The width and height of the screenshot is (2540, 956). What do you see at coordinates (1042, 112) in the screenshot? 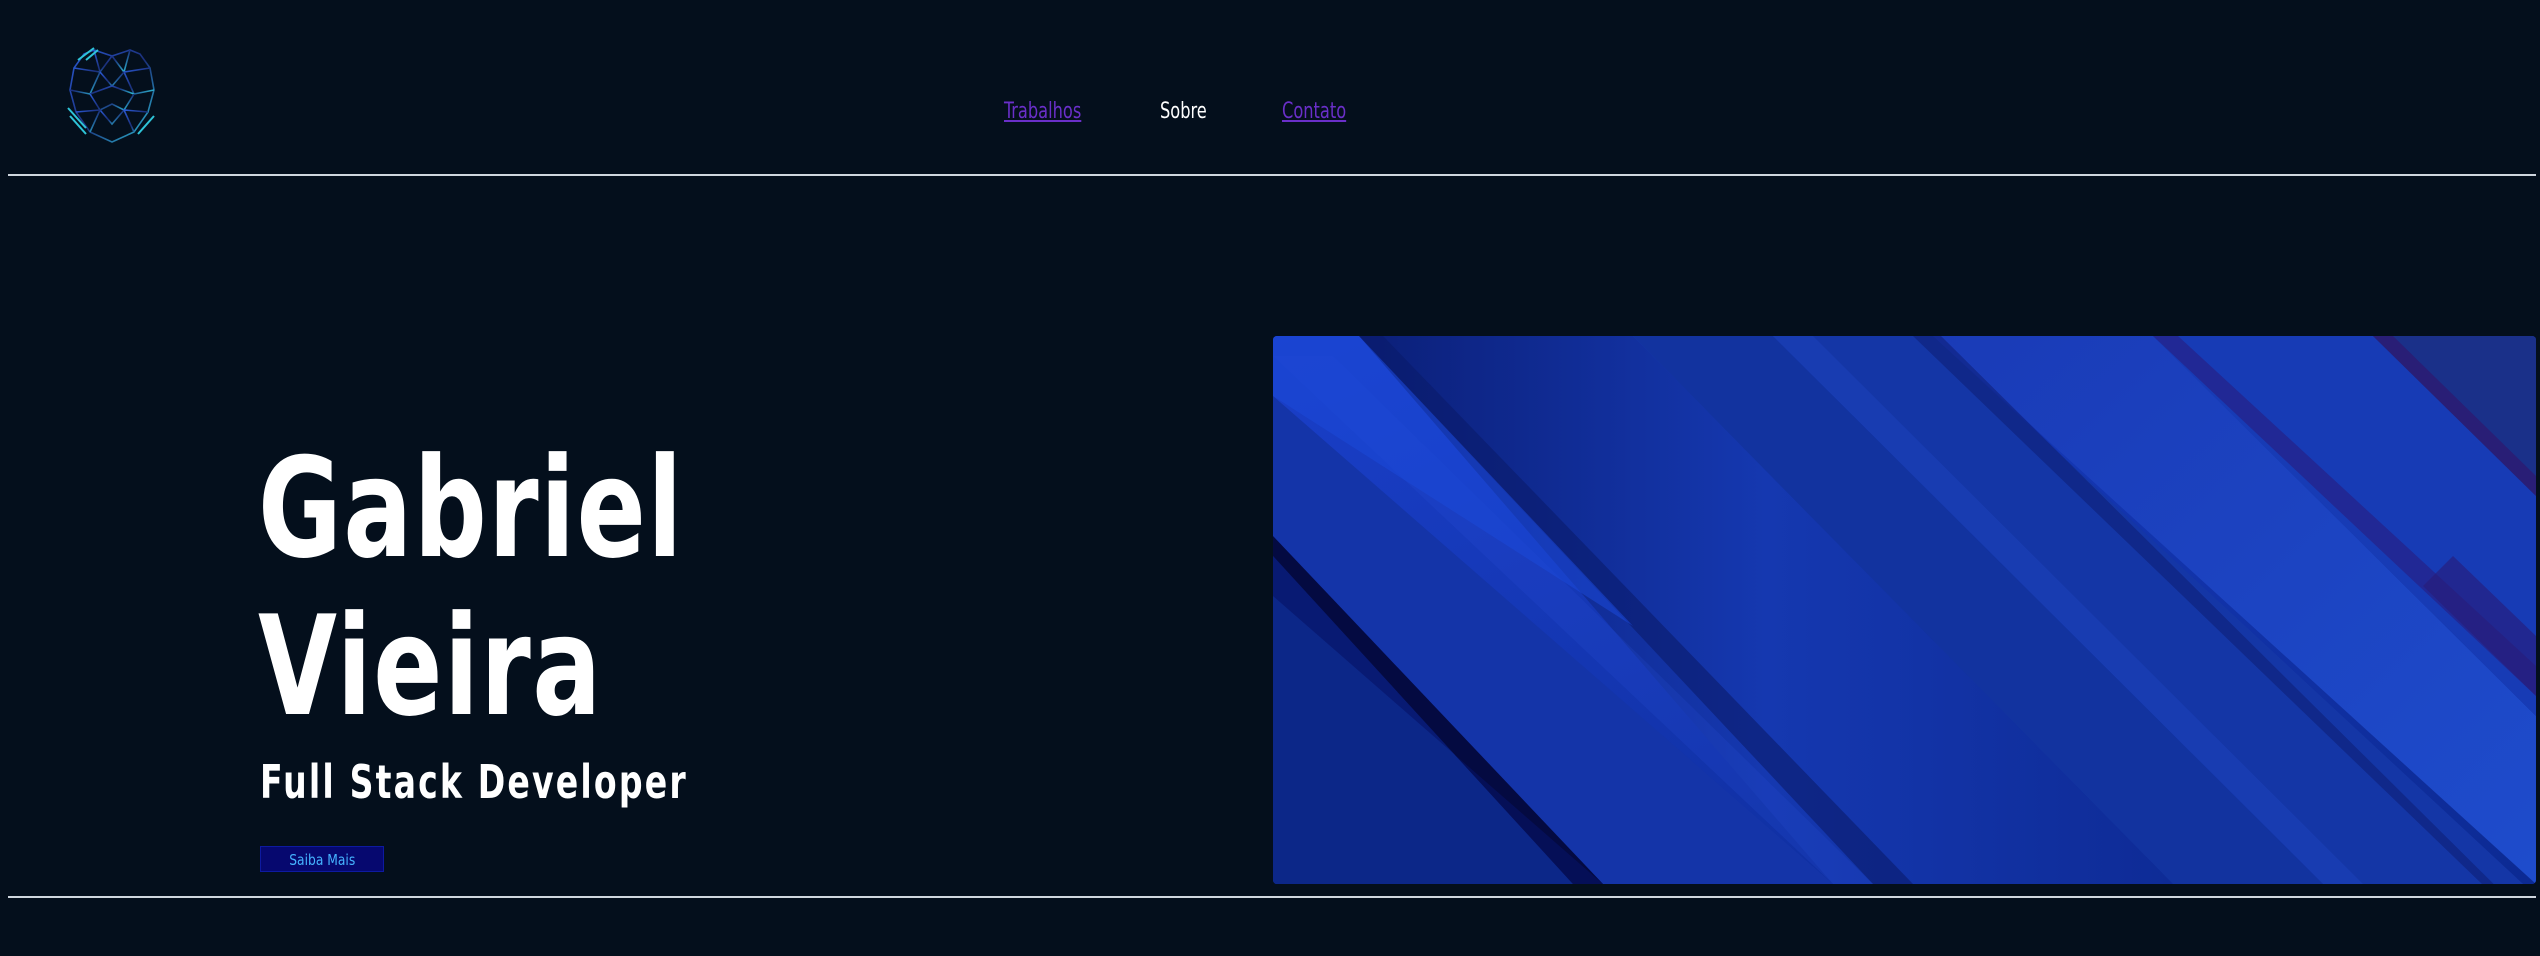
I see `nav-link-trabalhos: Trabalhos` at bounding box center [1042, 112].